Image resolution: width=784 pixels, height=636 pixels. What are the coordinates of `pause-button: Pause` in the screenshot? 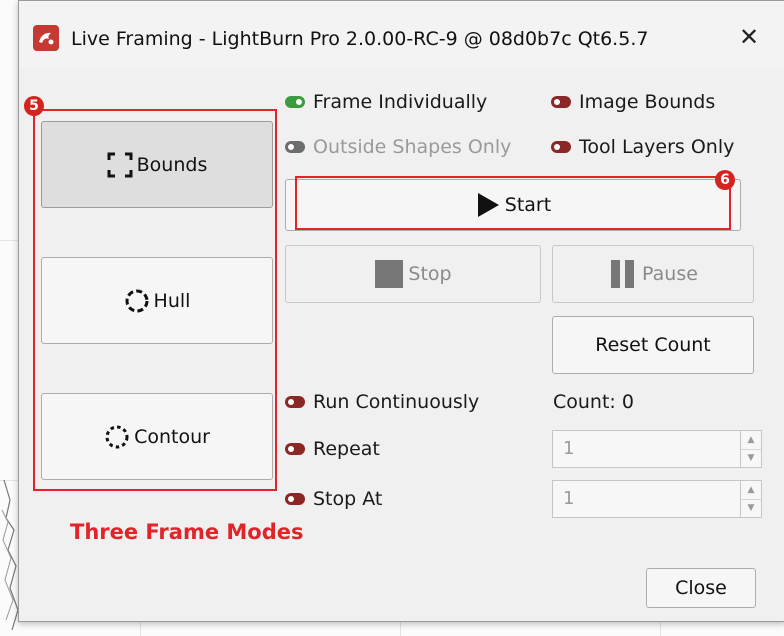 It's located at (653, 274).